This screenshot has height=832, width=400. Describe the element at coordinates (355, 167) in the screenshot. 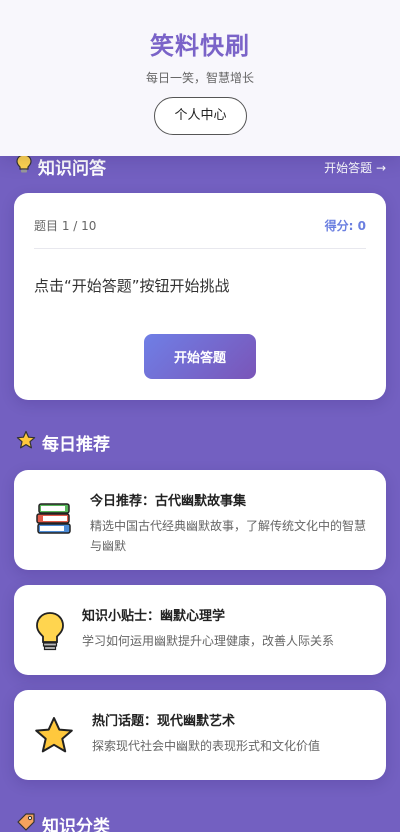

I see `start-quiz-link: 开始答题 →` at that location.